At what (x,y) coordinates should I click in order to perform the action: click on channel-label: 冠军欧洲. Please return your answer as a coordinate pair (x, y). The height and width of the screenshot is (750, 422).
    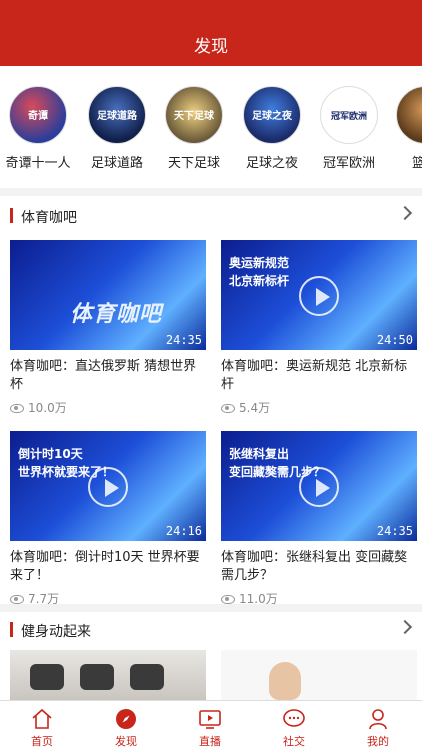
    Looking at the image, I should click on (348, 163).